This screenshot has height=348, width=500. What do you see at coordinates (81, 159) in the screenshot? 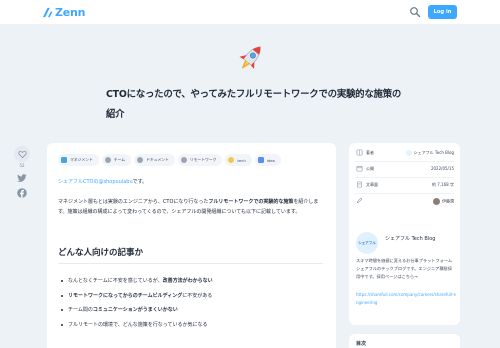
I see `topic-label: マネジメント` at bounding box center [81, 159].